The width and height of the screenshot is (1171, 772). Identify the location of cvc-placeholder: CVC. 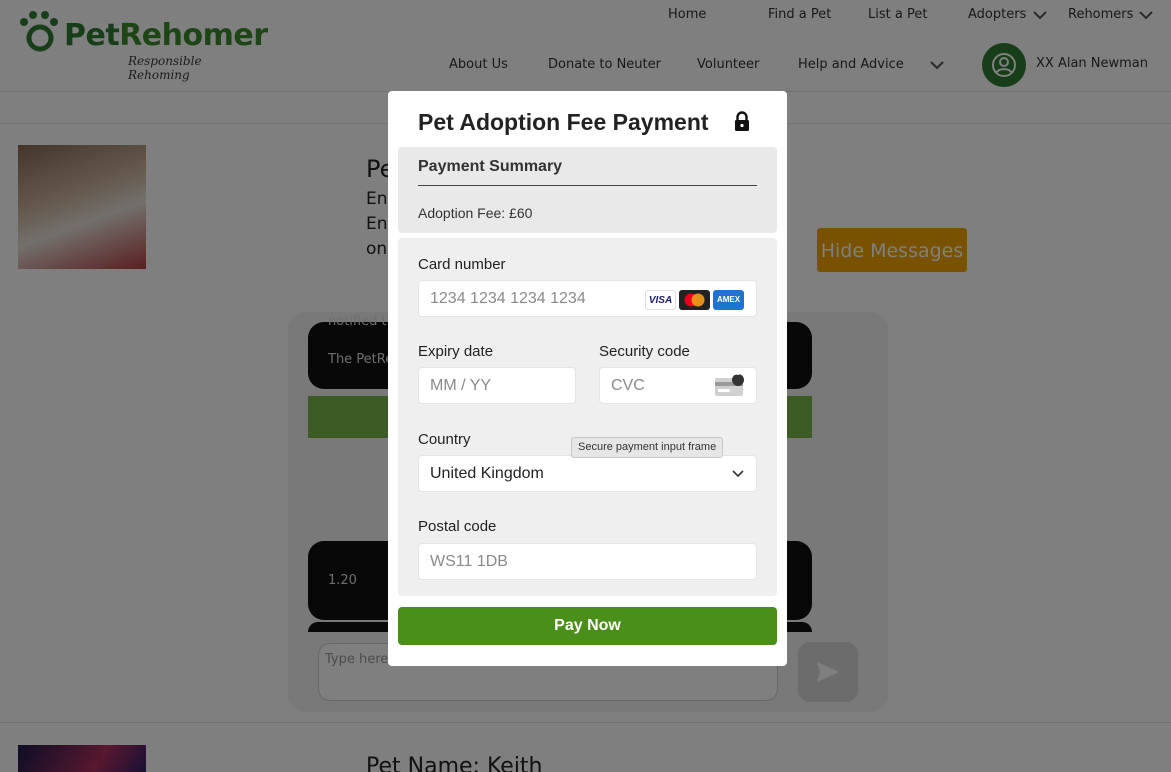
(628, 385).